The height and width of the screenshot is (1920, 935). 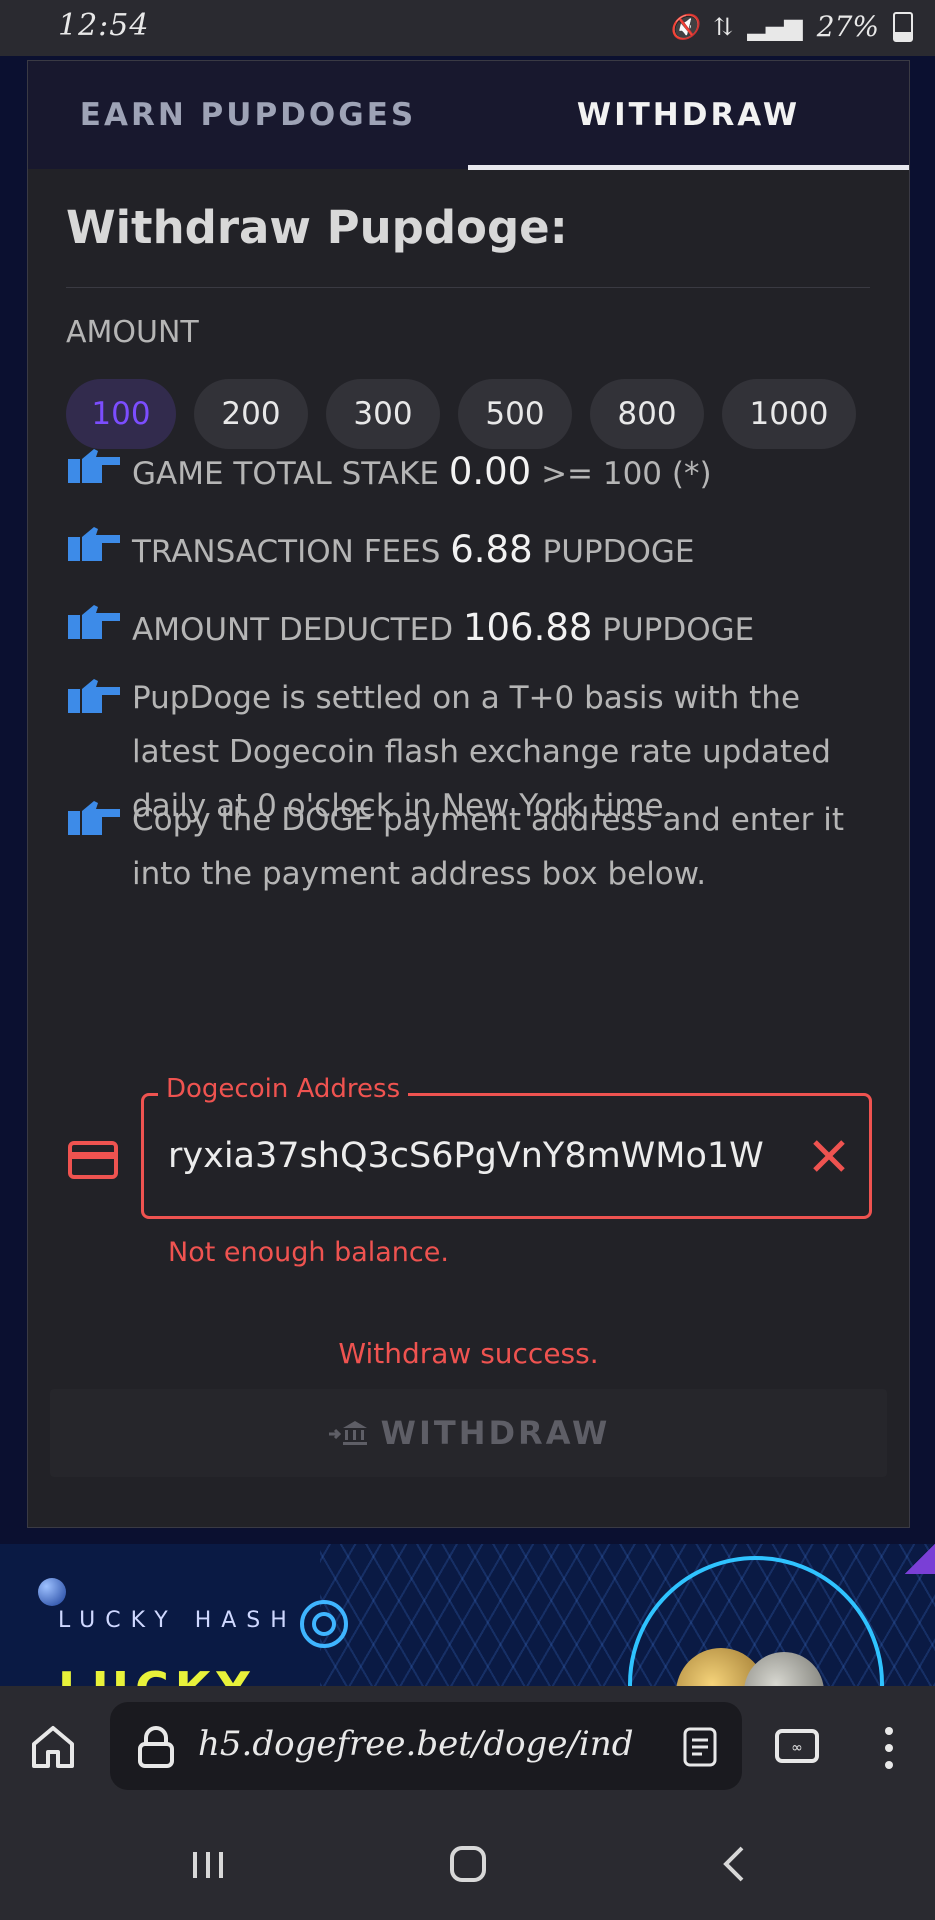 What do you see at coordinates (527, 627) in the screenshot?
I see `deducted-value: 106.88` at bounding box center [527, 627].